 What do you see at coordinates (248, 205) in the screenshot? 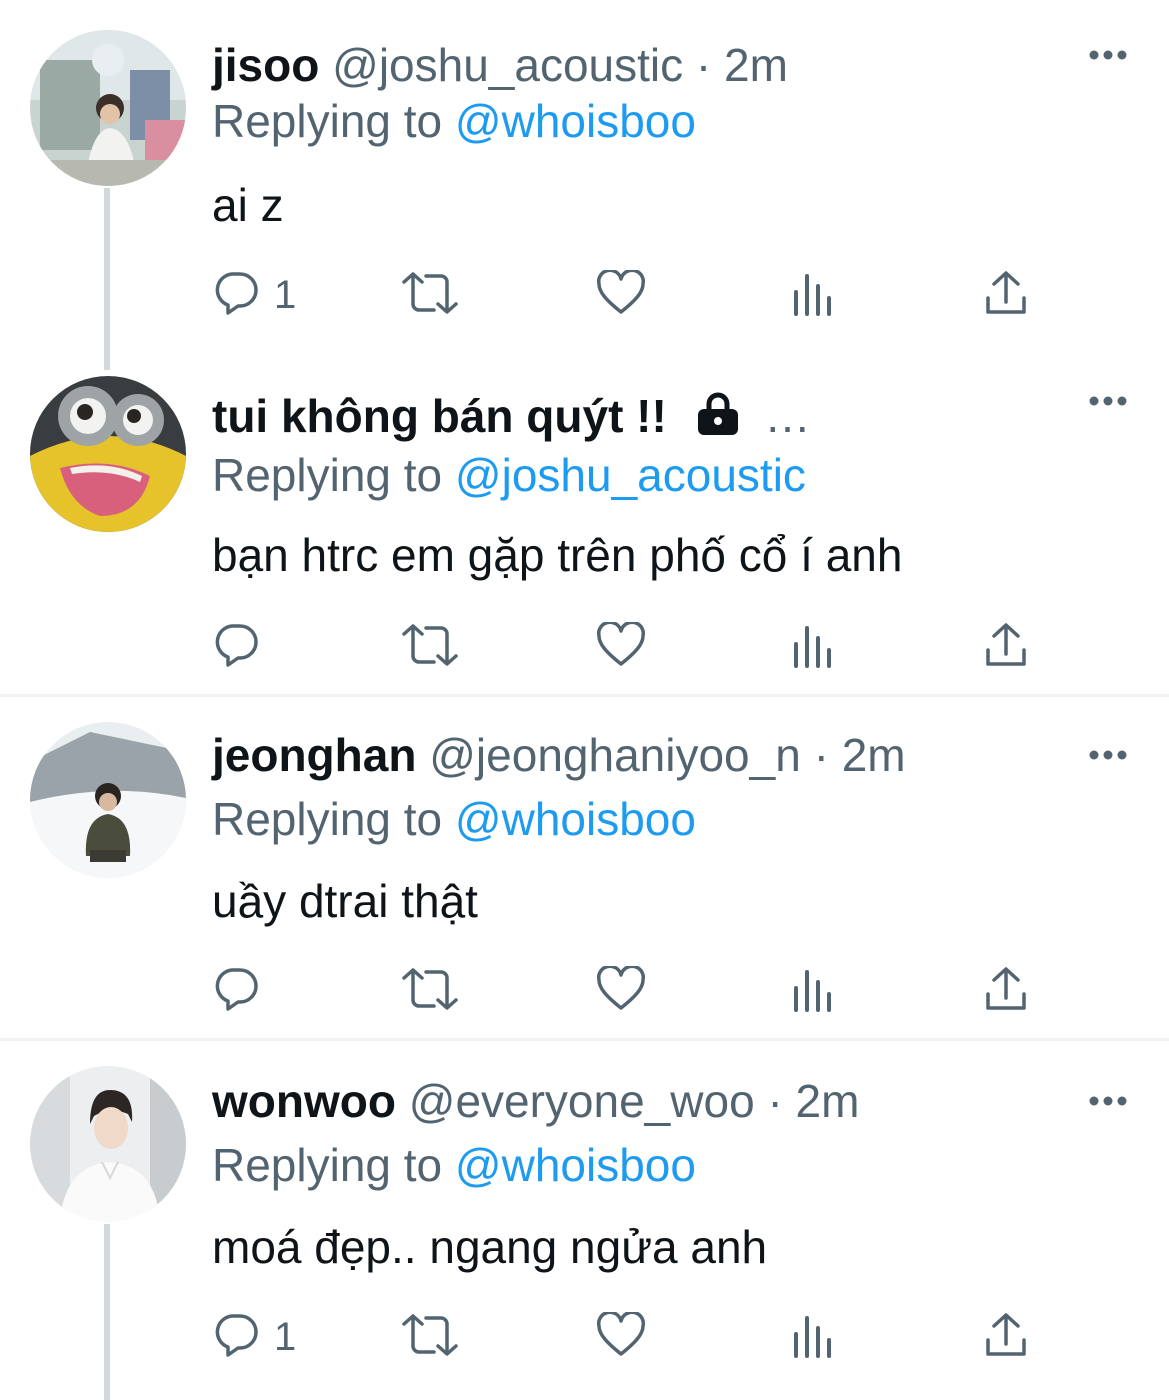
I see `tweet-text: ai z` at bounding box center [248, 205].